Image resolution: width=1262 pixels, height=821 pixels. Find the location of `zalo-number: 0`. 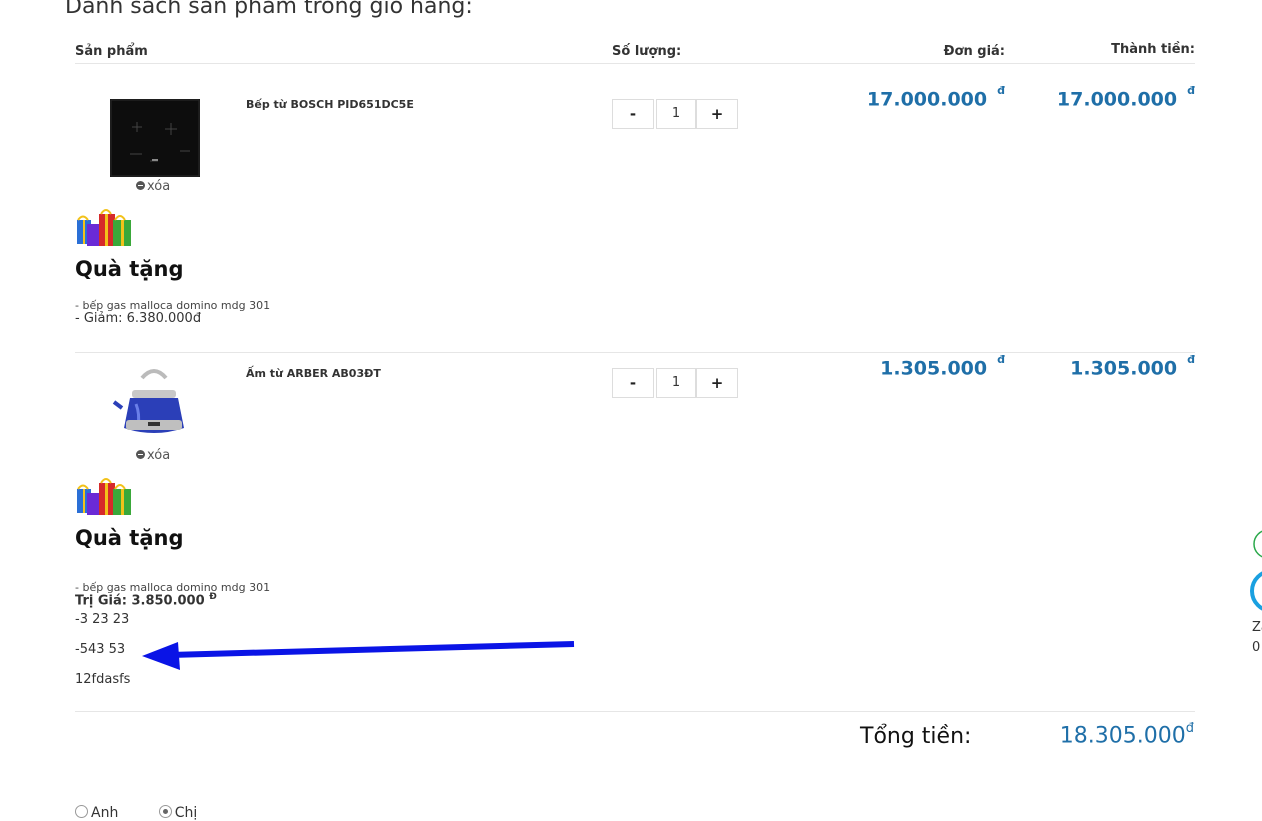

zalo-number: 0 is located at coordinates (1256, 647).